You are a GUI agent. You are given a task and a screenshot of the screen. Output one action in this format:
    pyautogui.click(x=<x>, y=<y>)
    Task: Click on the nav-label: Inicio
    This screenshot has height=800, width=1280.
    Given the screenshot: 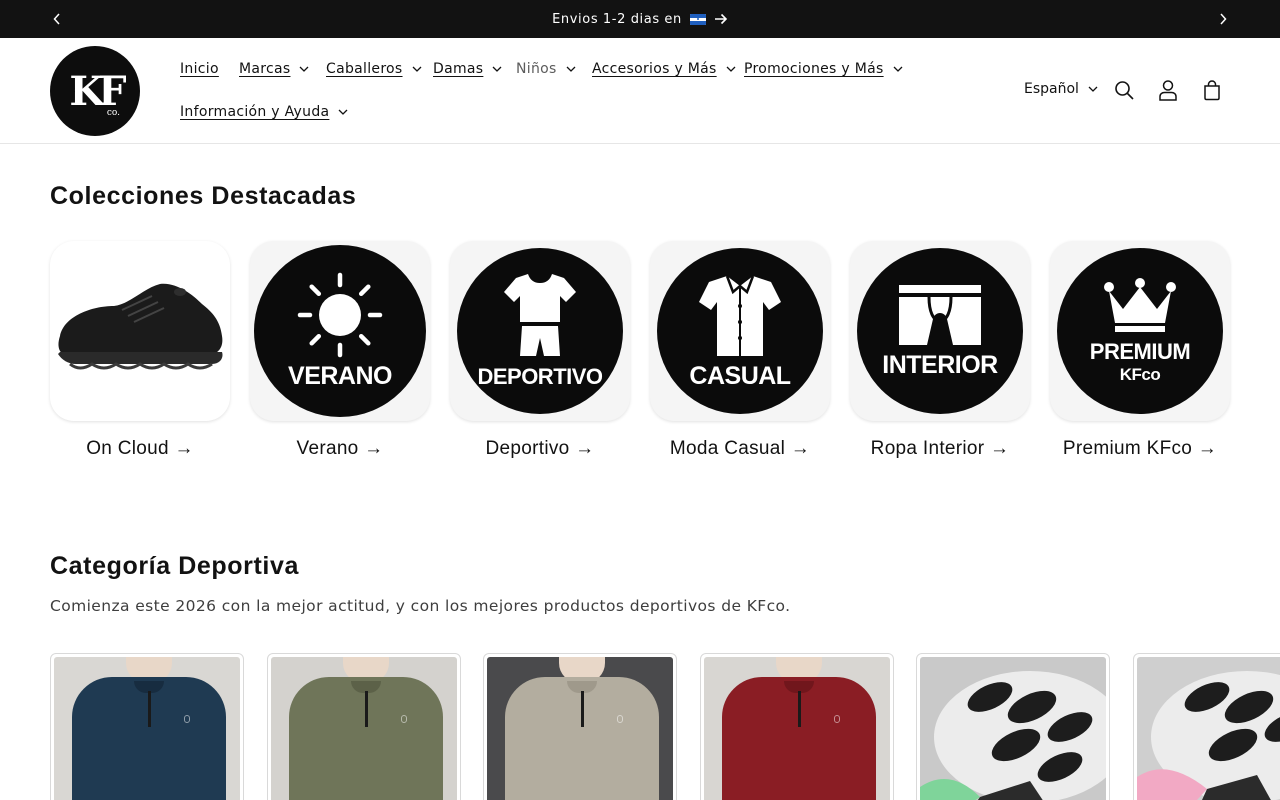 What is the action you would take?
    pyautogui.click(x=199, y=69)
    